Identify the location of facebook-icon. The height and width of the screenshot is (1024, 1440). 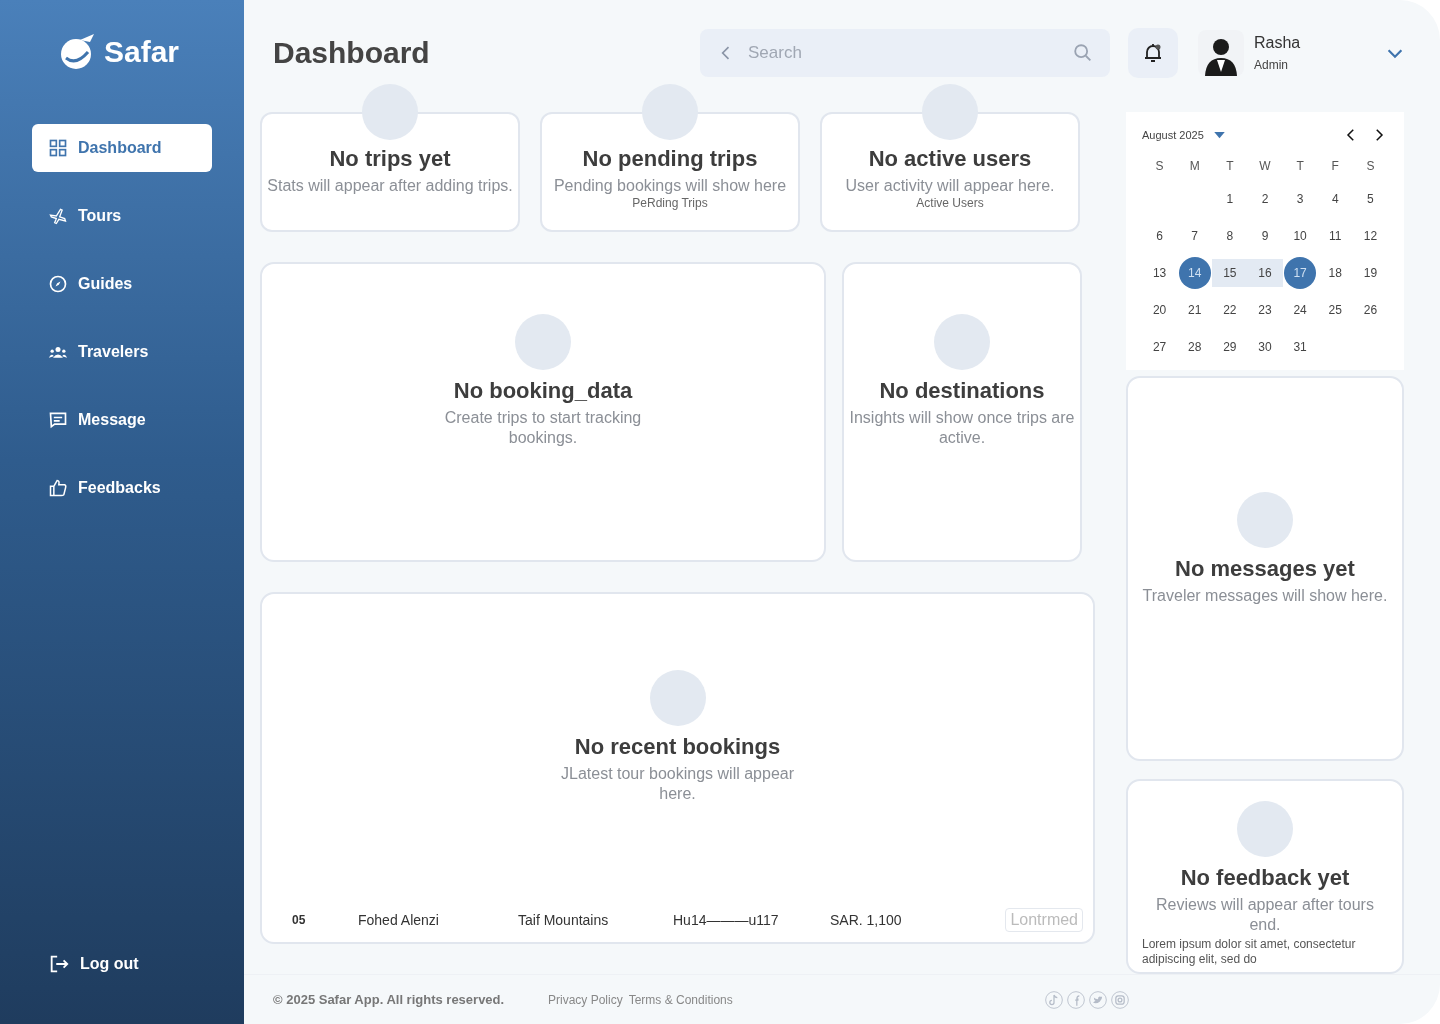
(1076, 999).